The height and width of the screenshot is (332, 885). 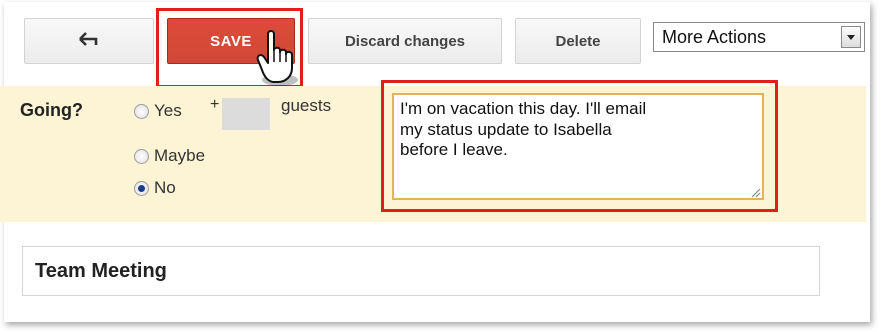 I want to click on delete-label: Delete, so click(x=578, y=41).